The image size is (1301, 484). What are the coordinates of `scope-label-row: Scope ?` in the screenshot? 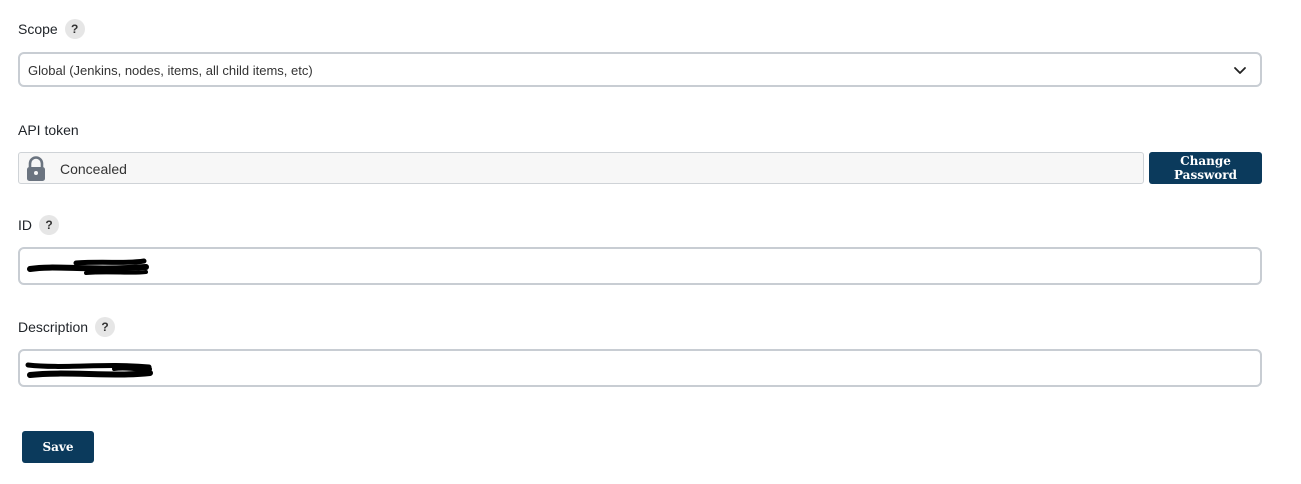 It's located at (51, 29).